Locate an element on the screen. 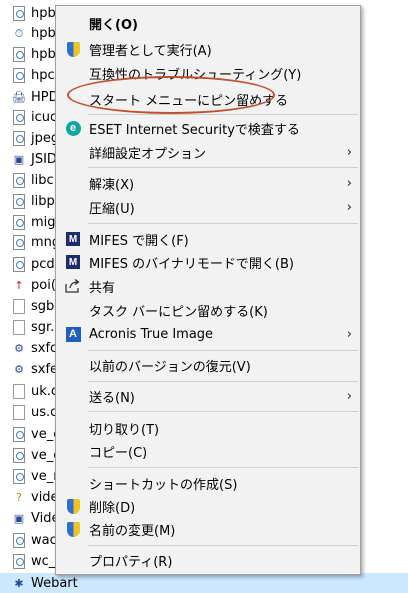 This screenshot has height=593, width=408. file-name: poi( is located at coordinates (43, 285).